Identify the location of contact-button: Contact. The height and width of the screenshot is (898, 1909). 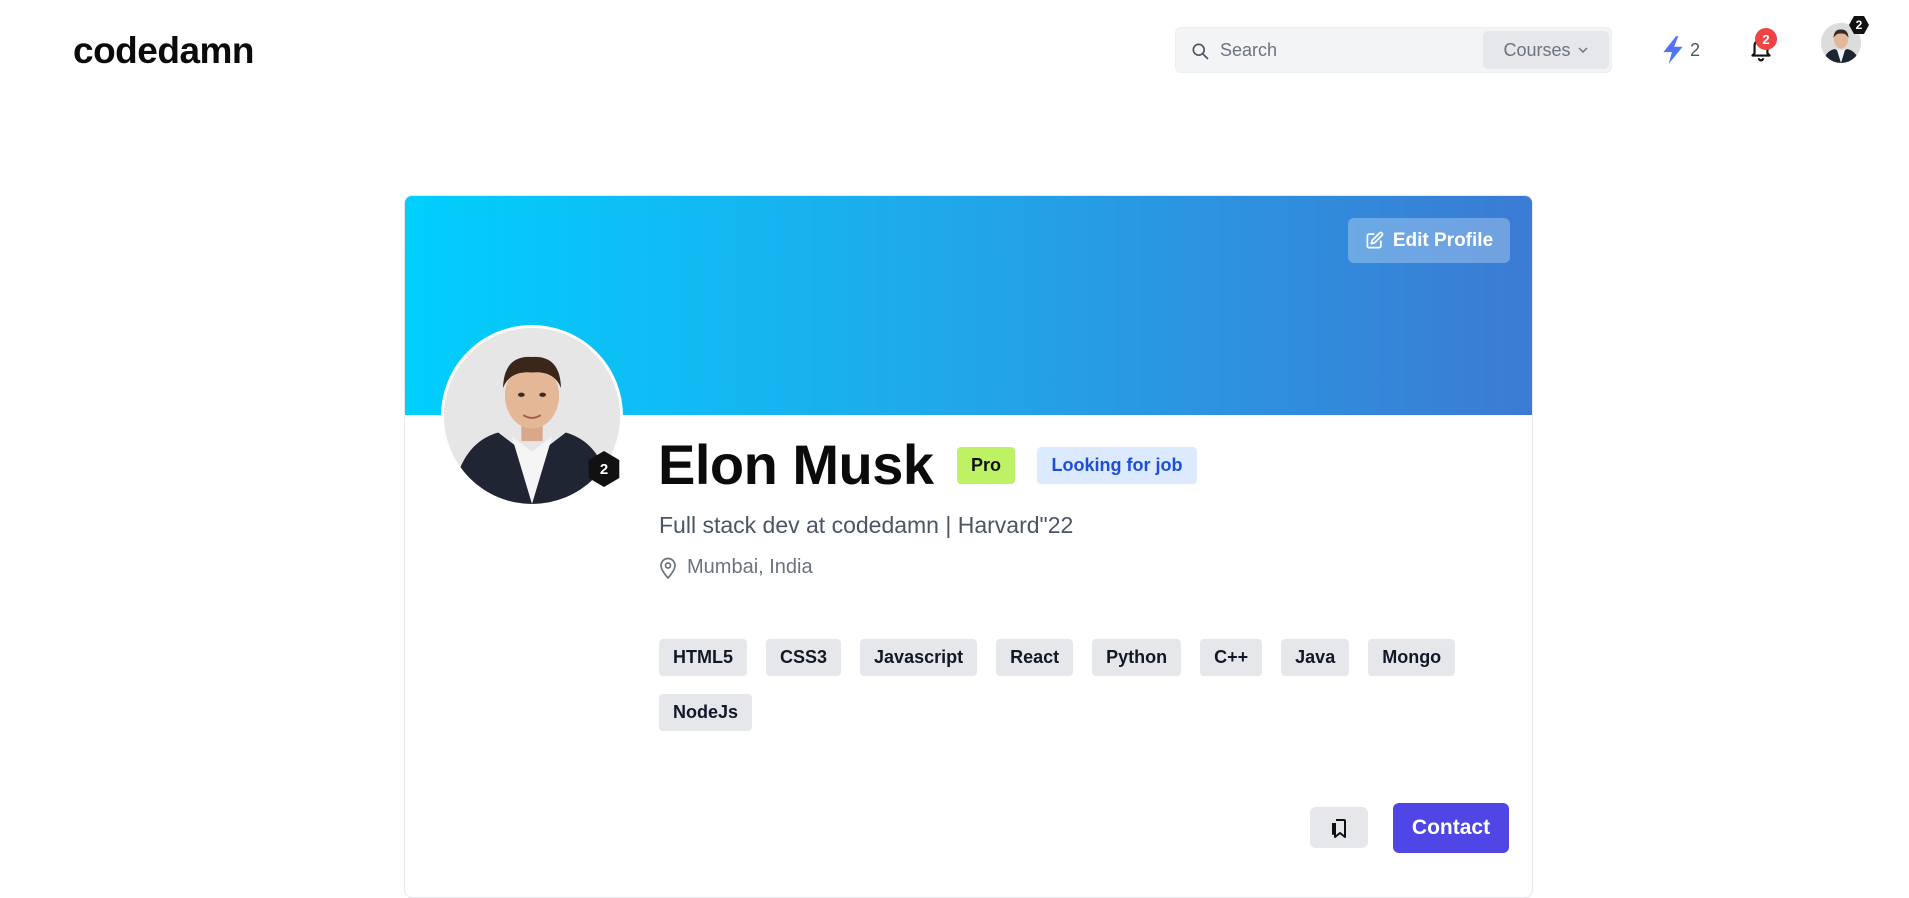
(1451, 828).